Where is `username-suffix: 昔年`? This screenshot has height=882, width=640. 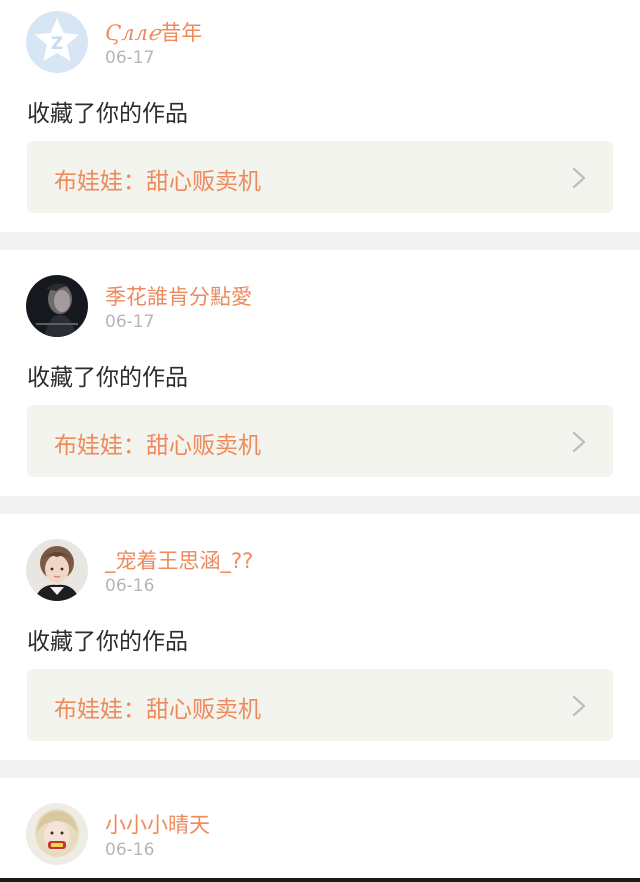
username-suffix: 昔年 is located at coordinates (181, 33).